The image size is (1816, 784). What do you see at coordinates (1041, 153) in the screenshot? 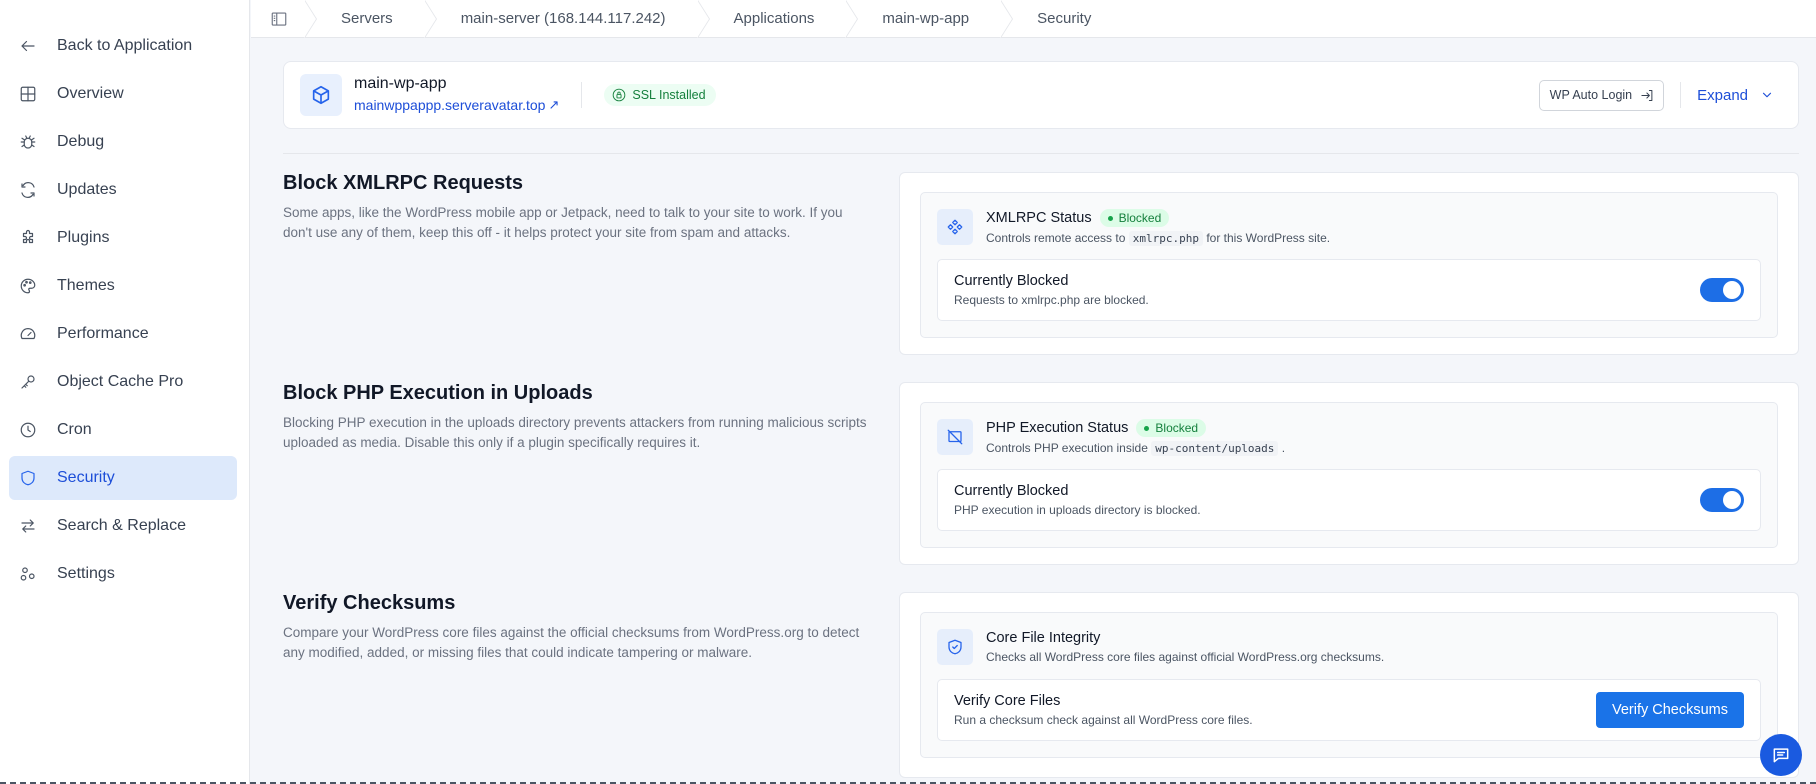
I see `divider` at bounding box center [1041, 153].